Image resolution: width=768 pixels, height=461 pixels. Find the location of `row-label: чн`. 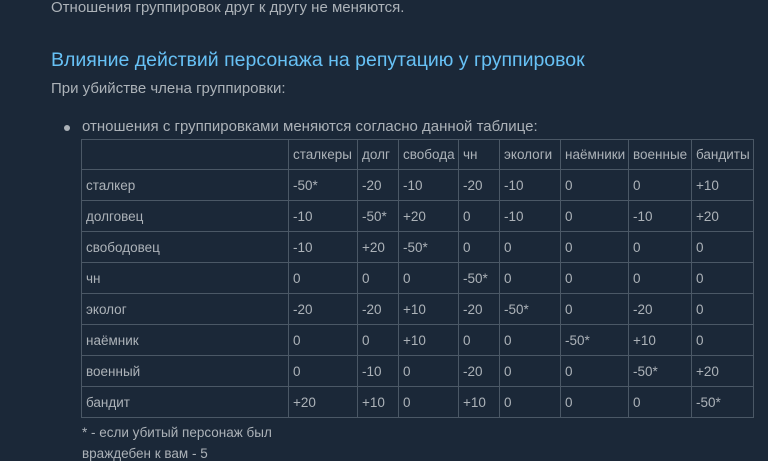

row-label: чн is located at coordinates (185, 278).